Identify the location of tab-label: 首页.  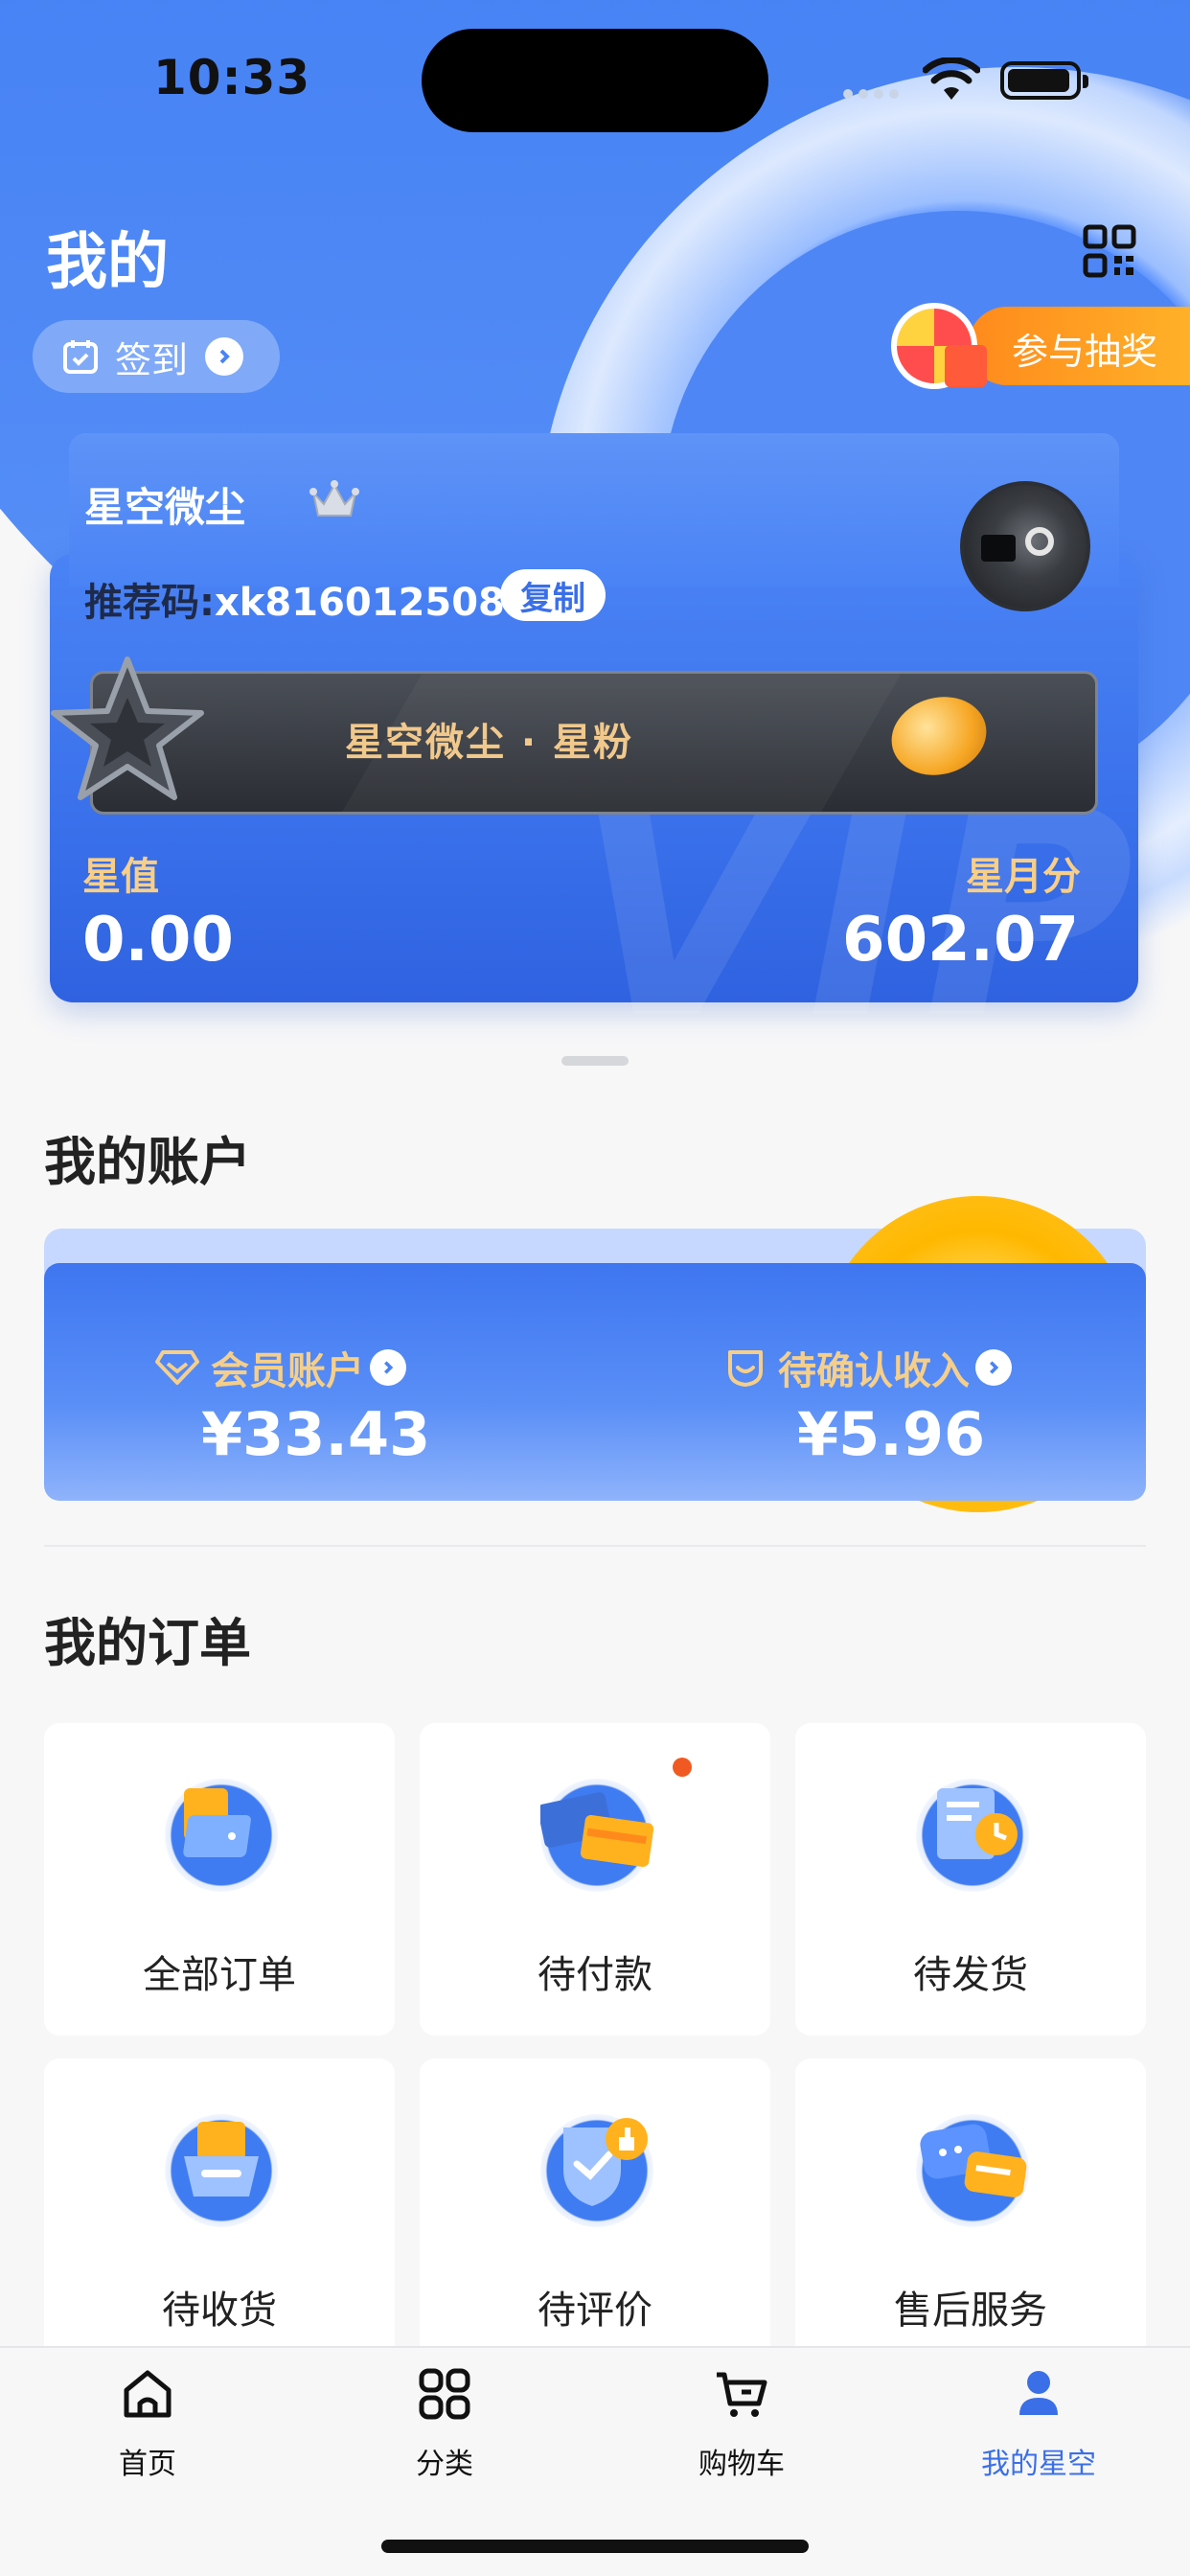
(148, 2464).